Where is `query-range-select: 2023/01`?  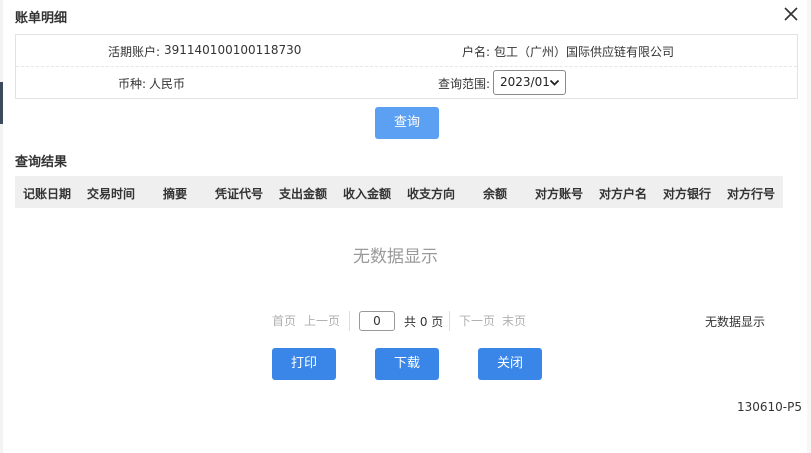
query-range-select: 2023/01 is located at coordinates (529, 82).